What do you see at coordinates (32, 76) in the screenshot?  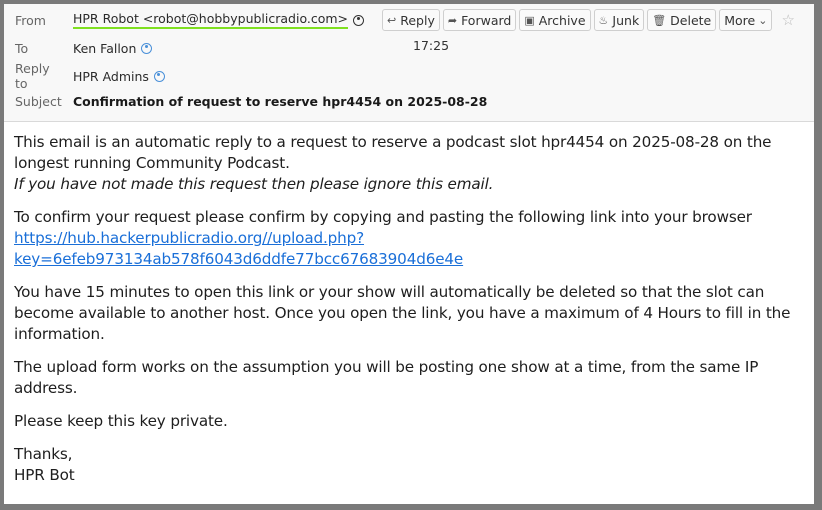 I see `reply-to-label: Reply to` at bounding box center [32, 76].